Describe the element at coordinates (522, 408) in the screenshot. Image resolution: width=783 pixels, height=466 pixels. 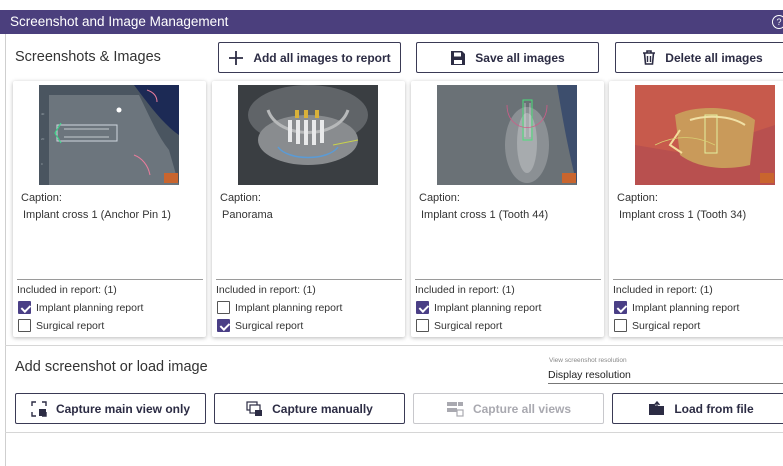
I see `capture-all-views-label: Capture all views` at that location.